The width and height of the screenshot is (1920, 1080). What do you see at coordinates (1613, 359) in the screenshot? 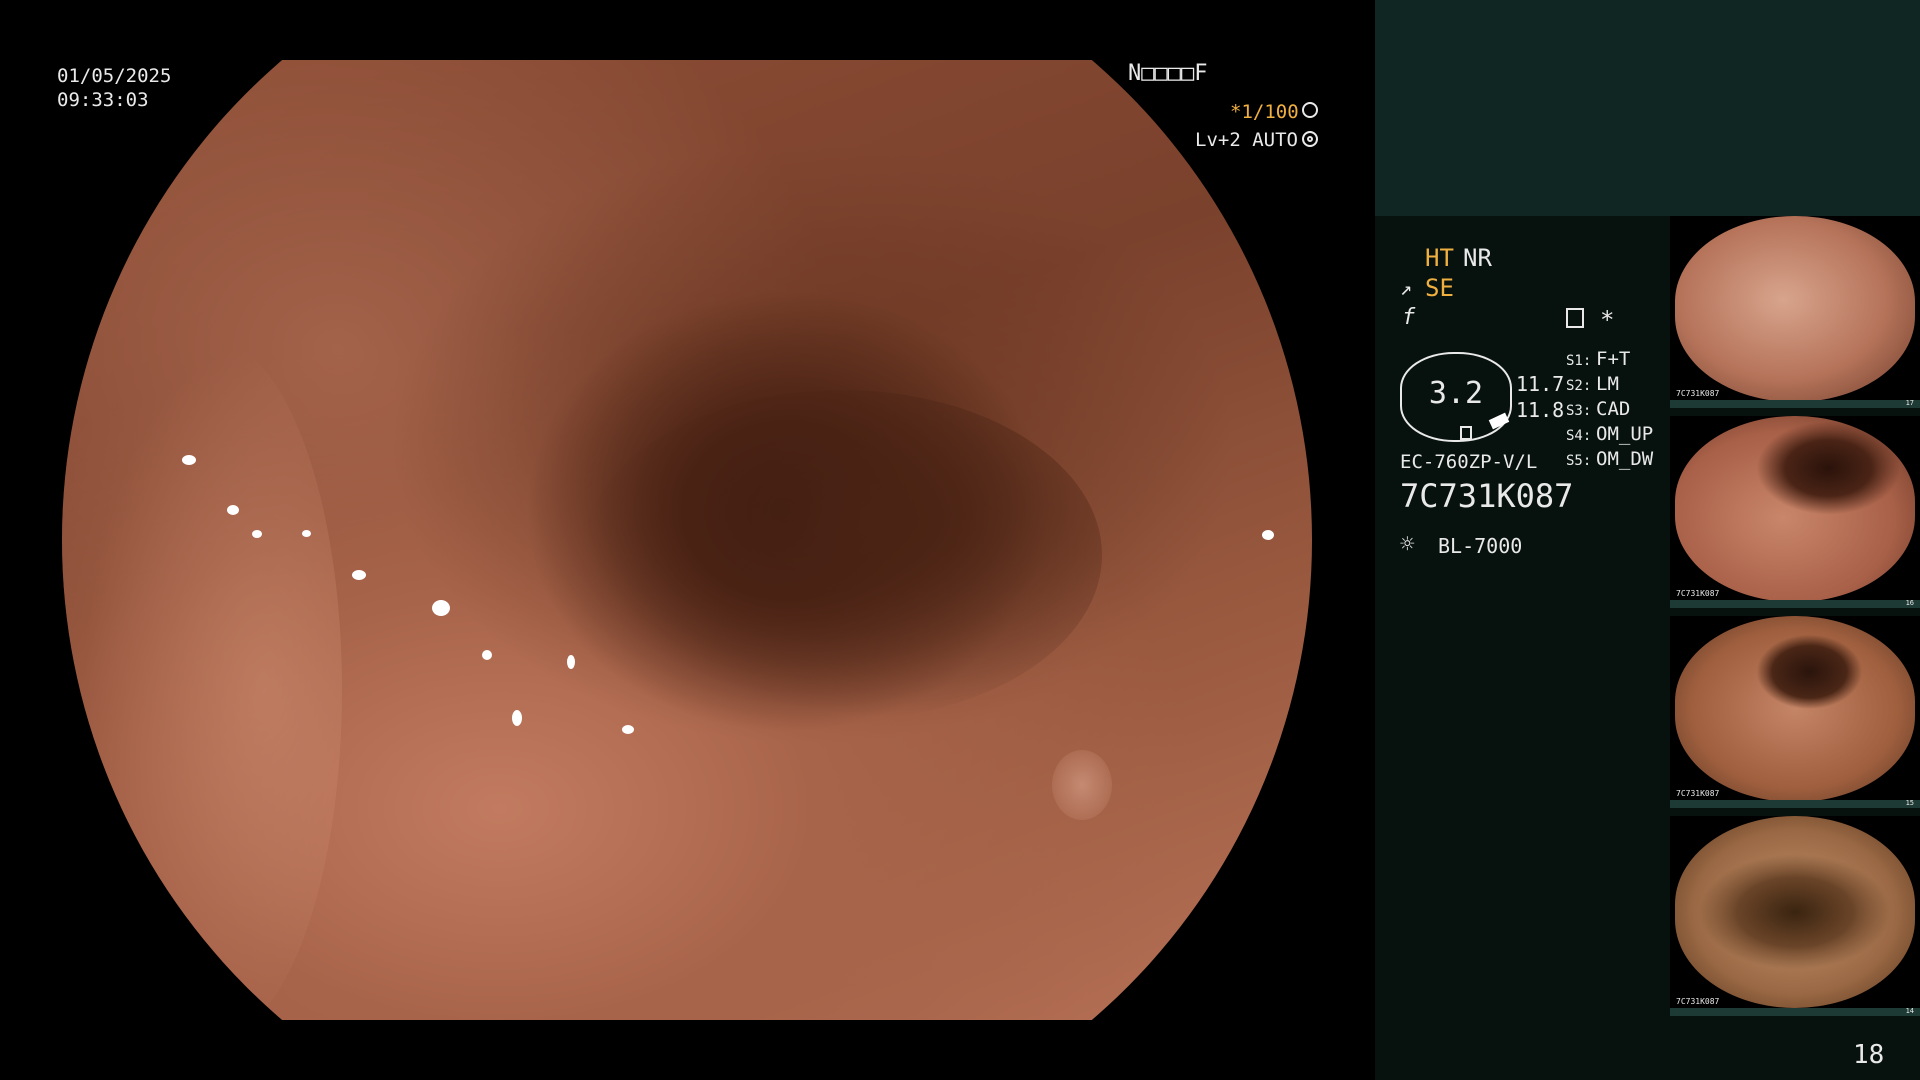
I see `switch-value: F+T` at bounding box center [1613, 359].